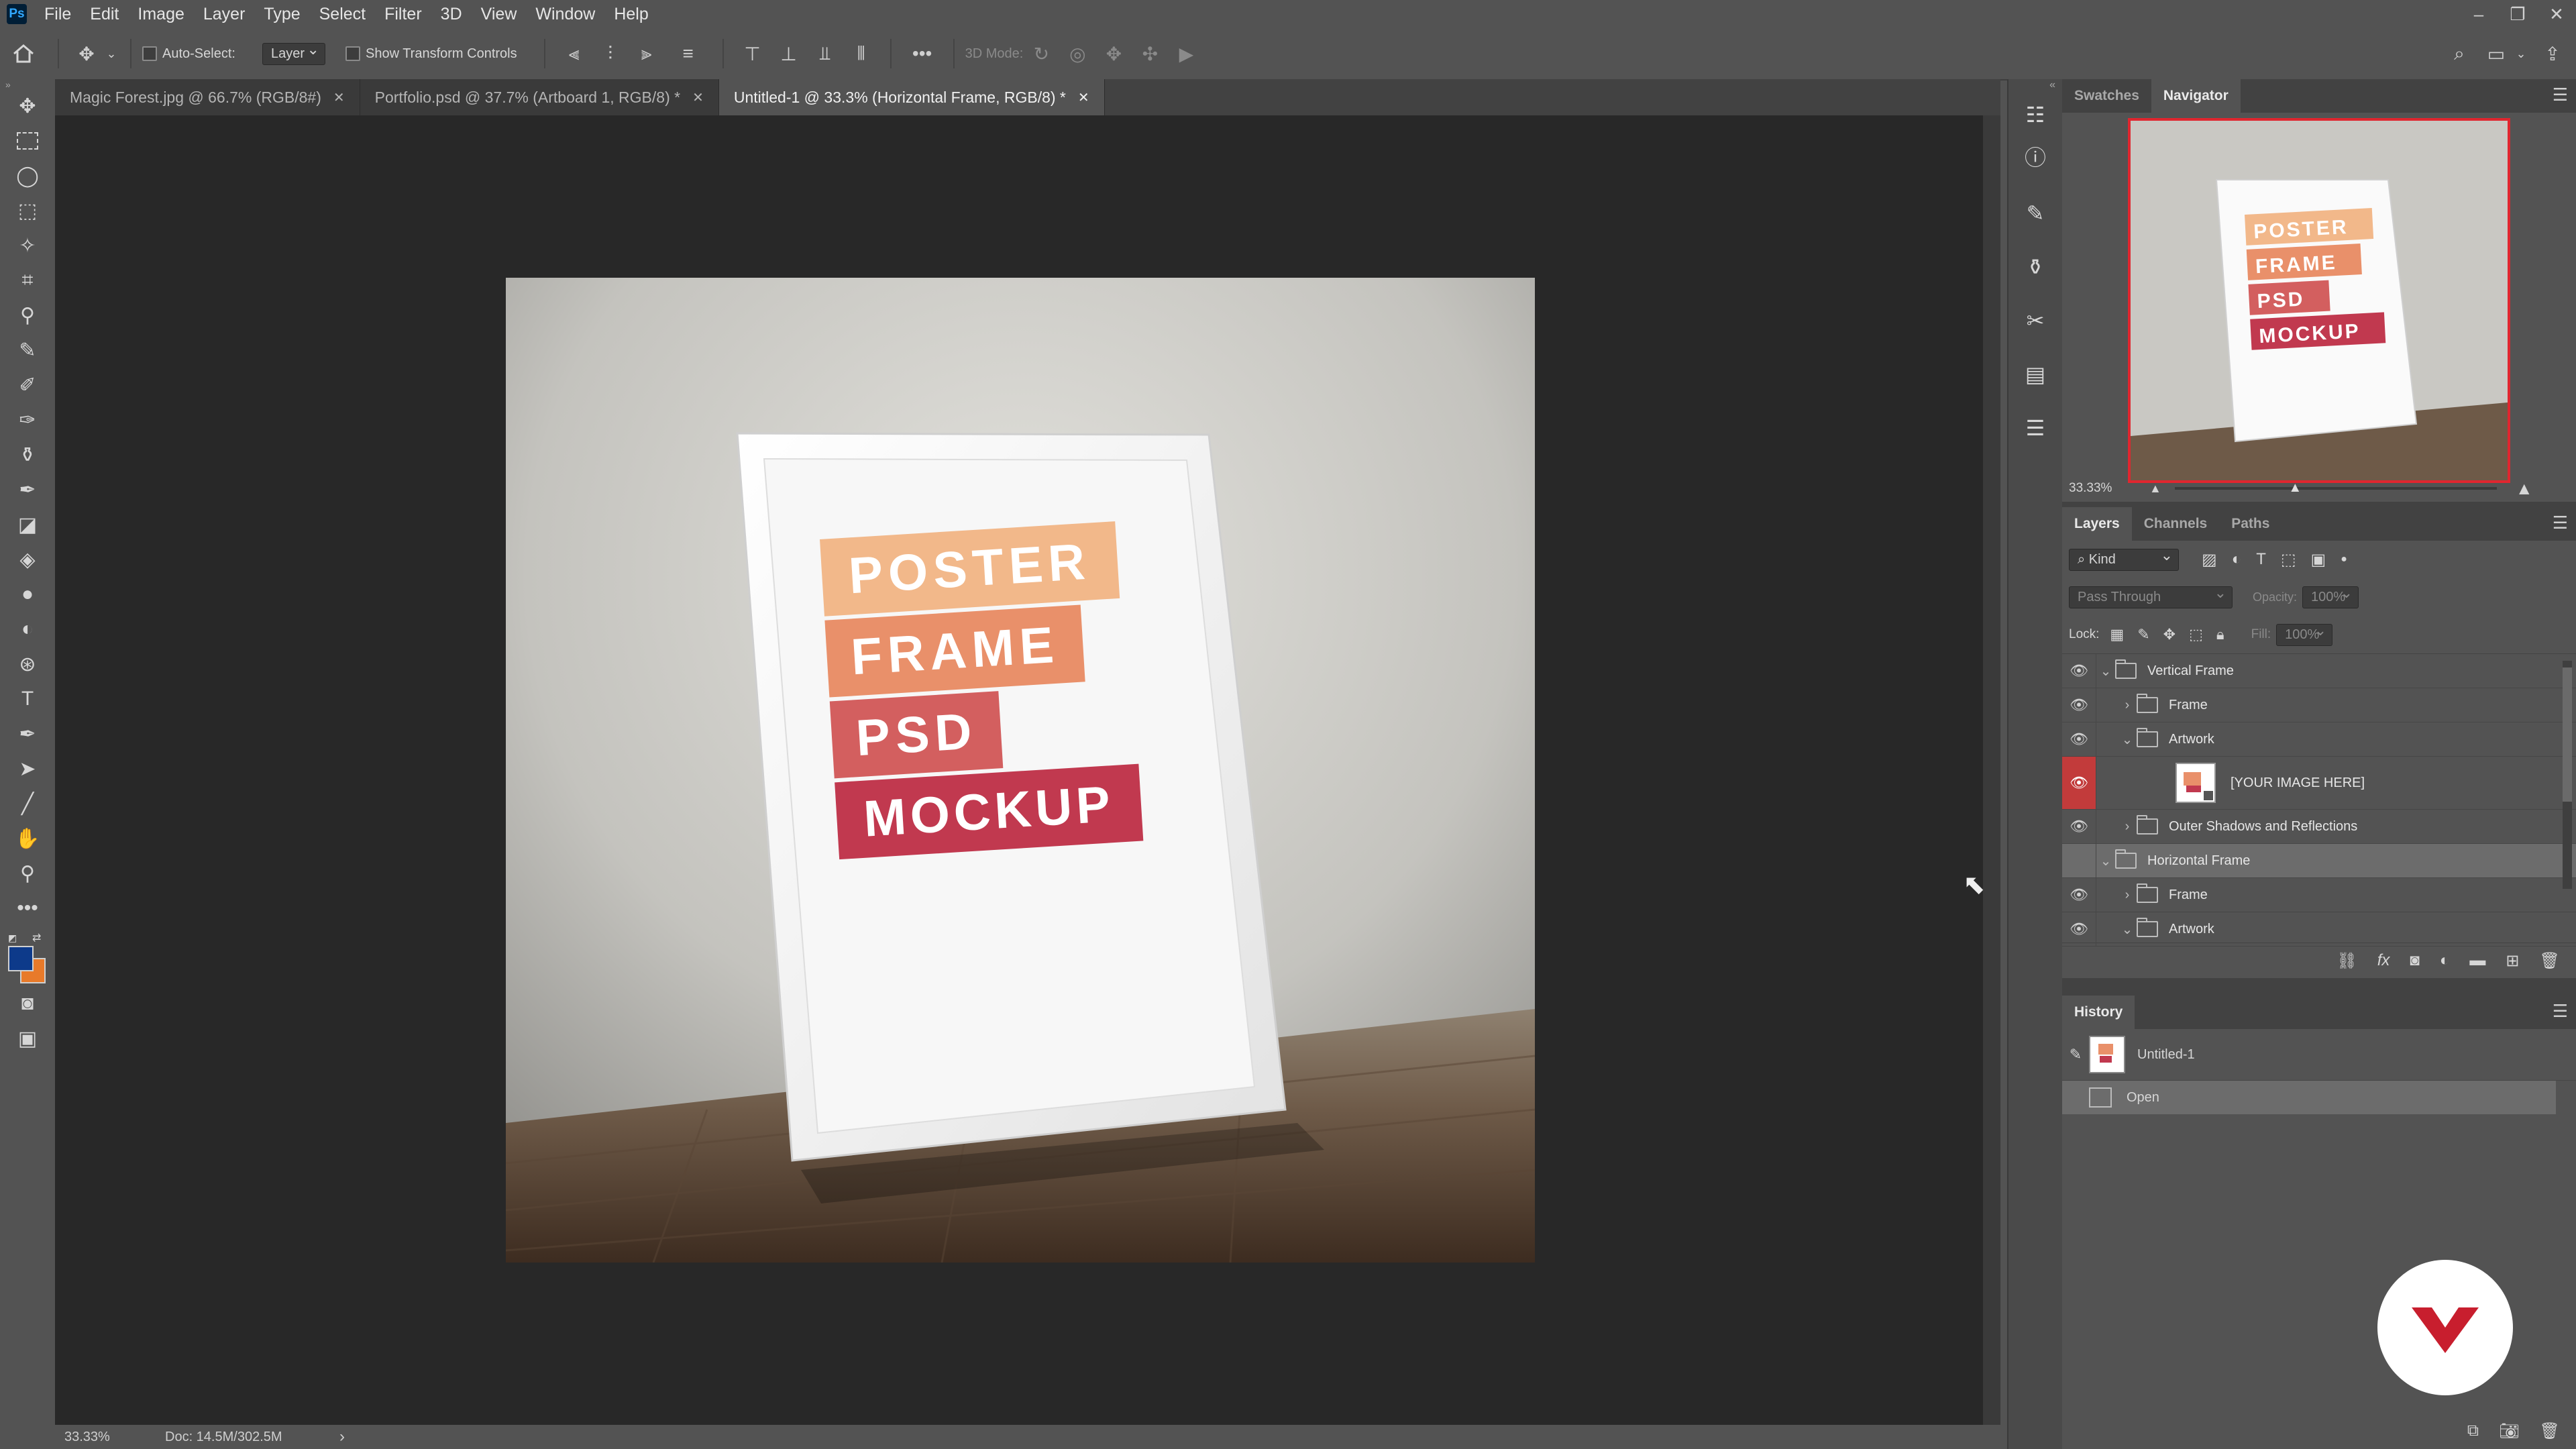  I want to click on clone-stamp-tool-icon: ⚱, so click(27, 454).